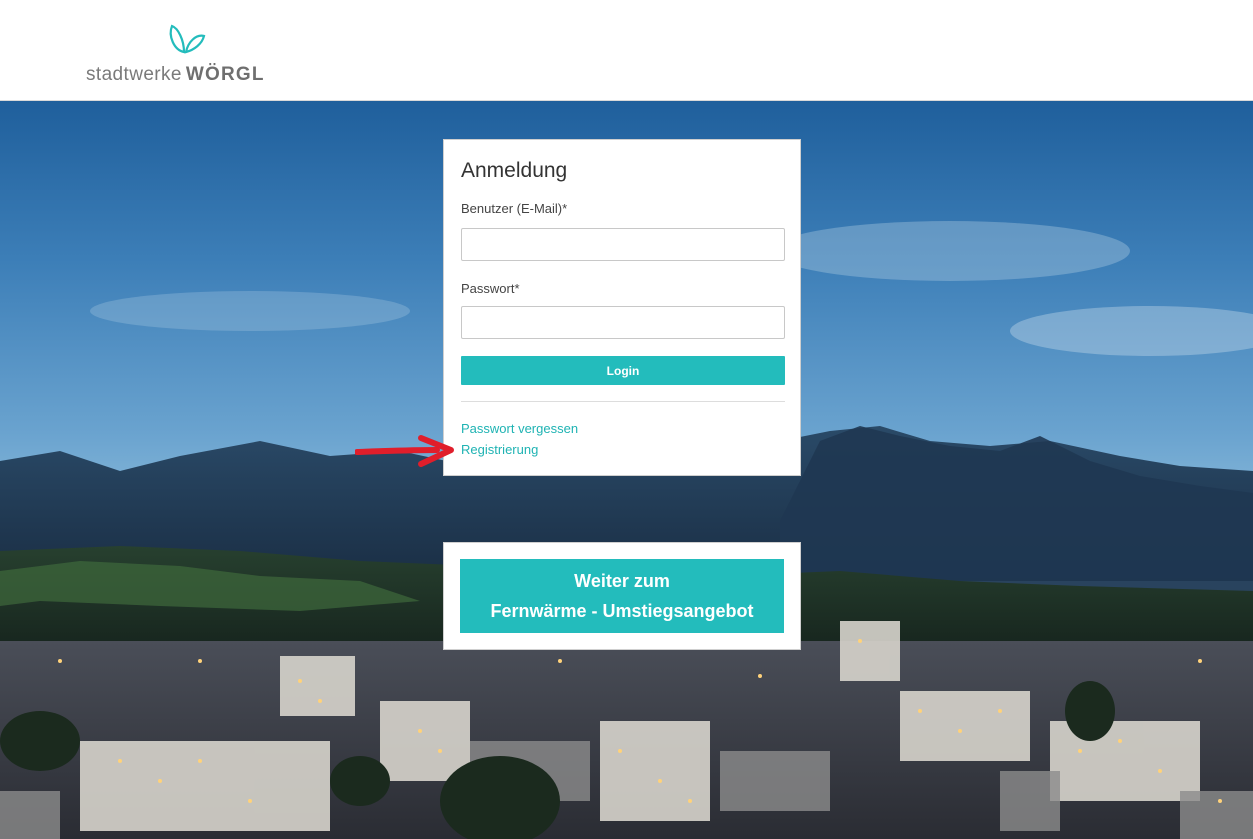  I want to click on site-logo: stadtwerke WÖRGL, so click(186, 55).